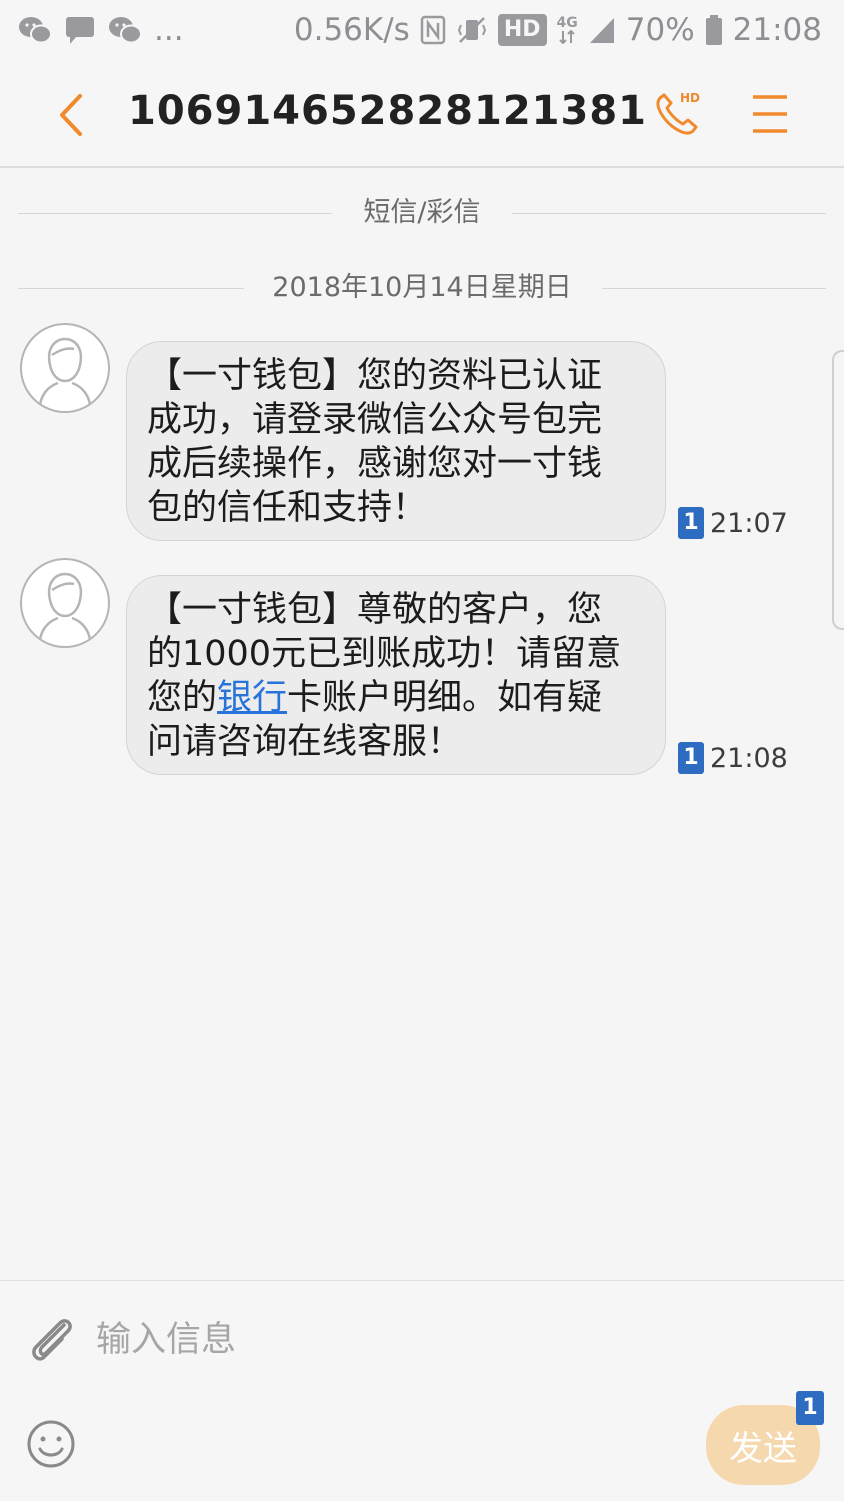  I want to click on network-type-label: 4G, so click(567, 23).